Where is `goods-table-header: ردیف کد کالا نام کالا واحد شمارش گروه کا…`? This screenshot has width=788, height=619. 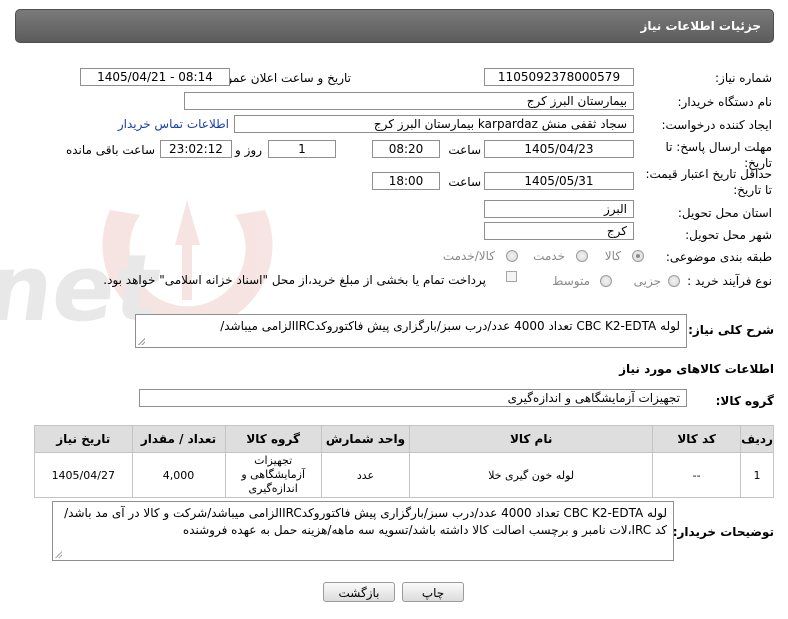 goods-table-header: ردیف کد کالا نام کالا واحد شمارش گروه کا… is located at coordinates (404, 439).